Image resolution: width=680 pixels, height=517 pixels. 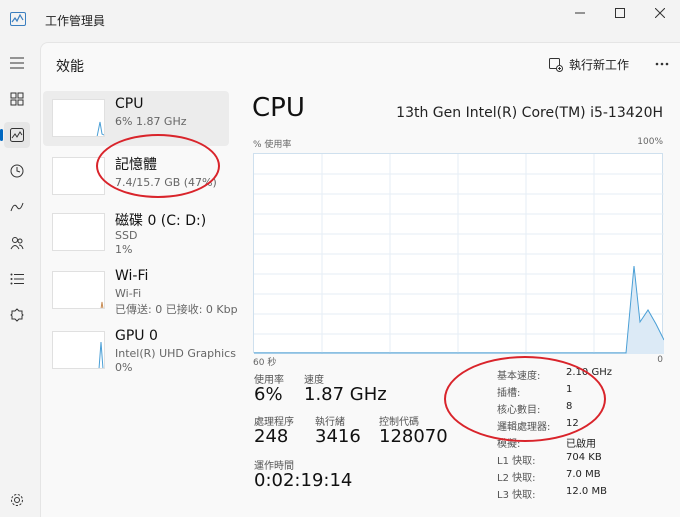 I want to click on chart-y-label: % 使用率, so click(x=272, y=145).